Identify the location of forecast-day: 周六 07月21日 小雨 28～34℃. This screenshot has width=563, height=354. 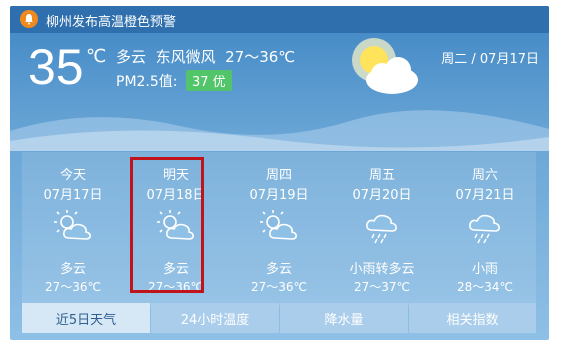
(485, 229).